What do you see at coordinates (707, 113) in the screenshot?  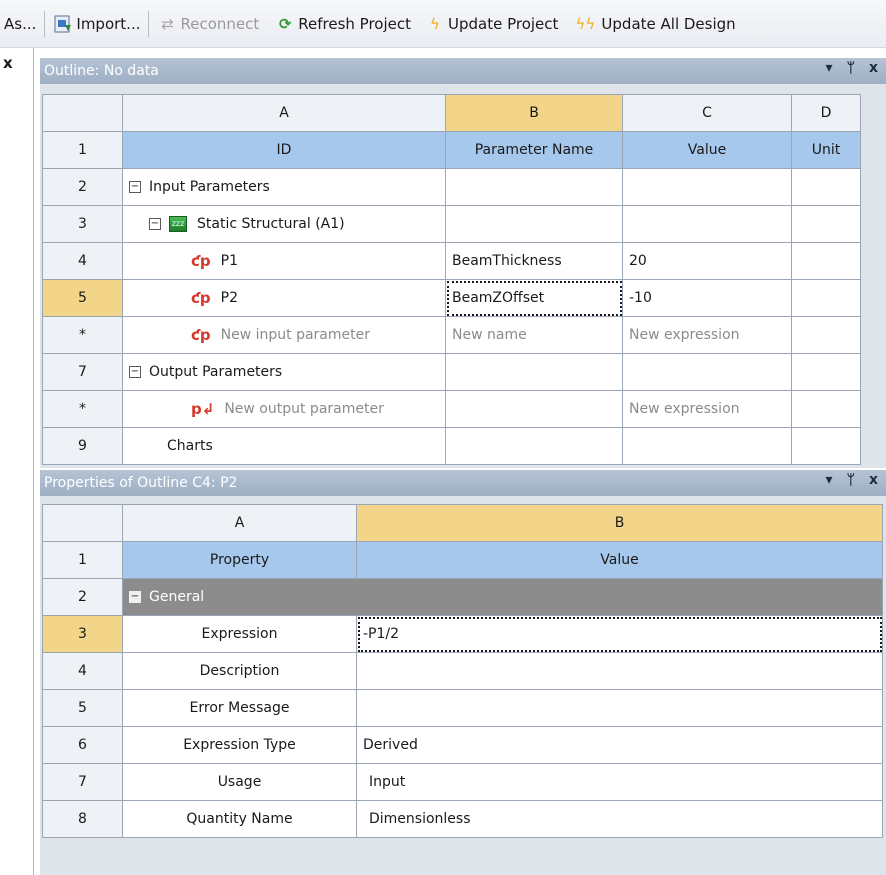 I see `column-header-c: C` at bounding box center [707, 113].